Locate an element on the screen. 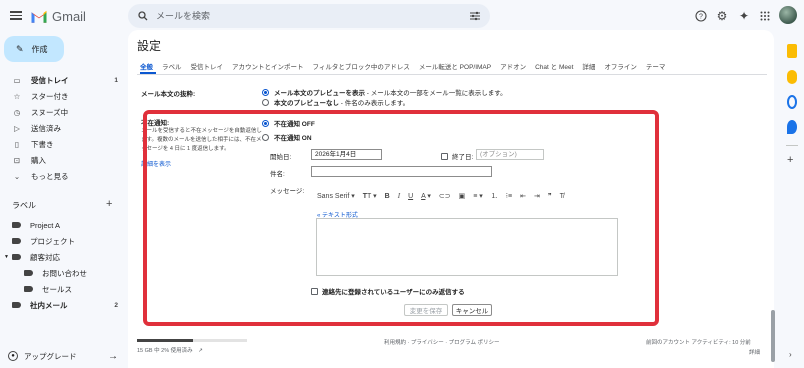 This screenshot has height=368, width=804. send-icon: ▷ is located at coordinates (17, 128).